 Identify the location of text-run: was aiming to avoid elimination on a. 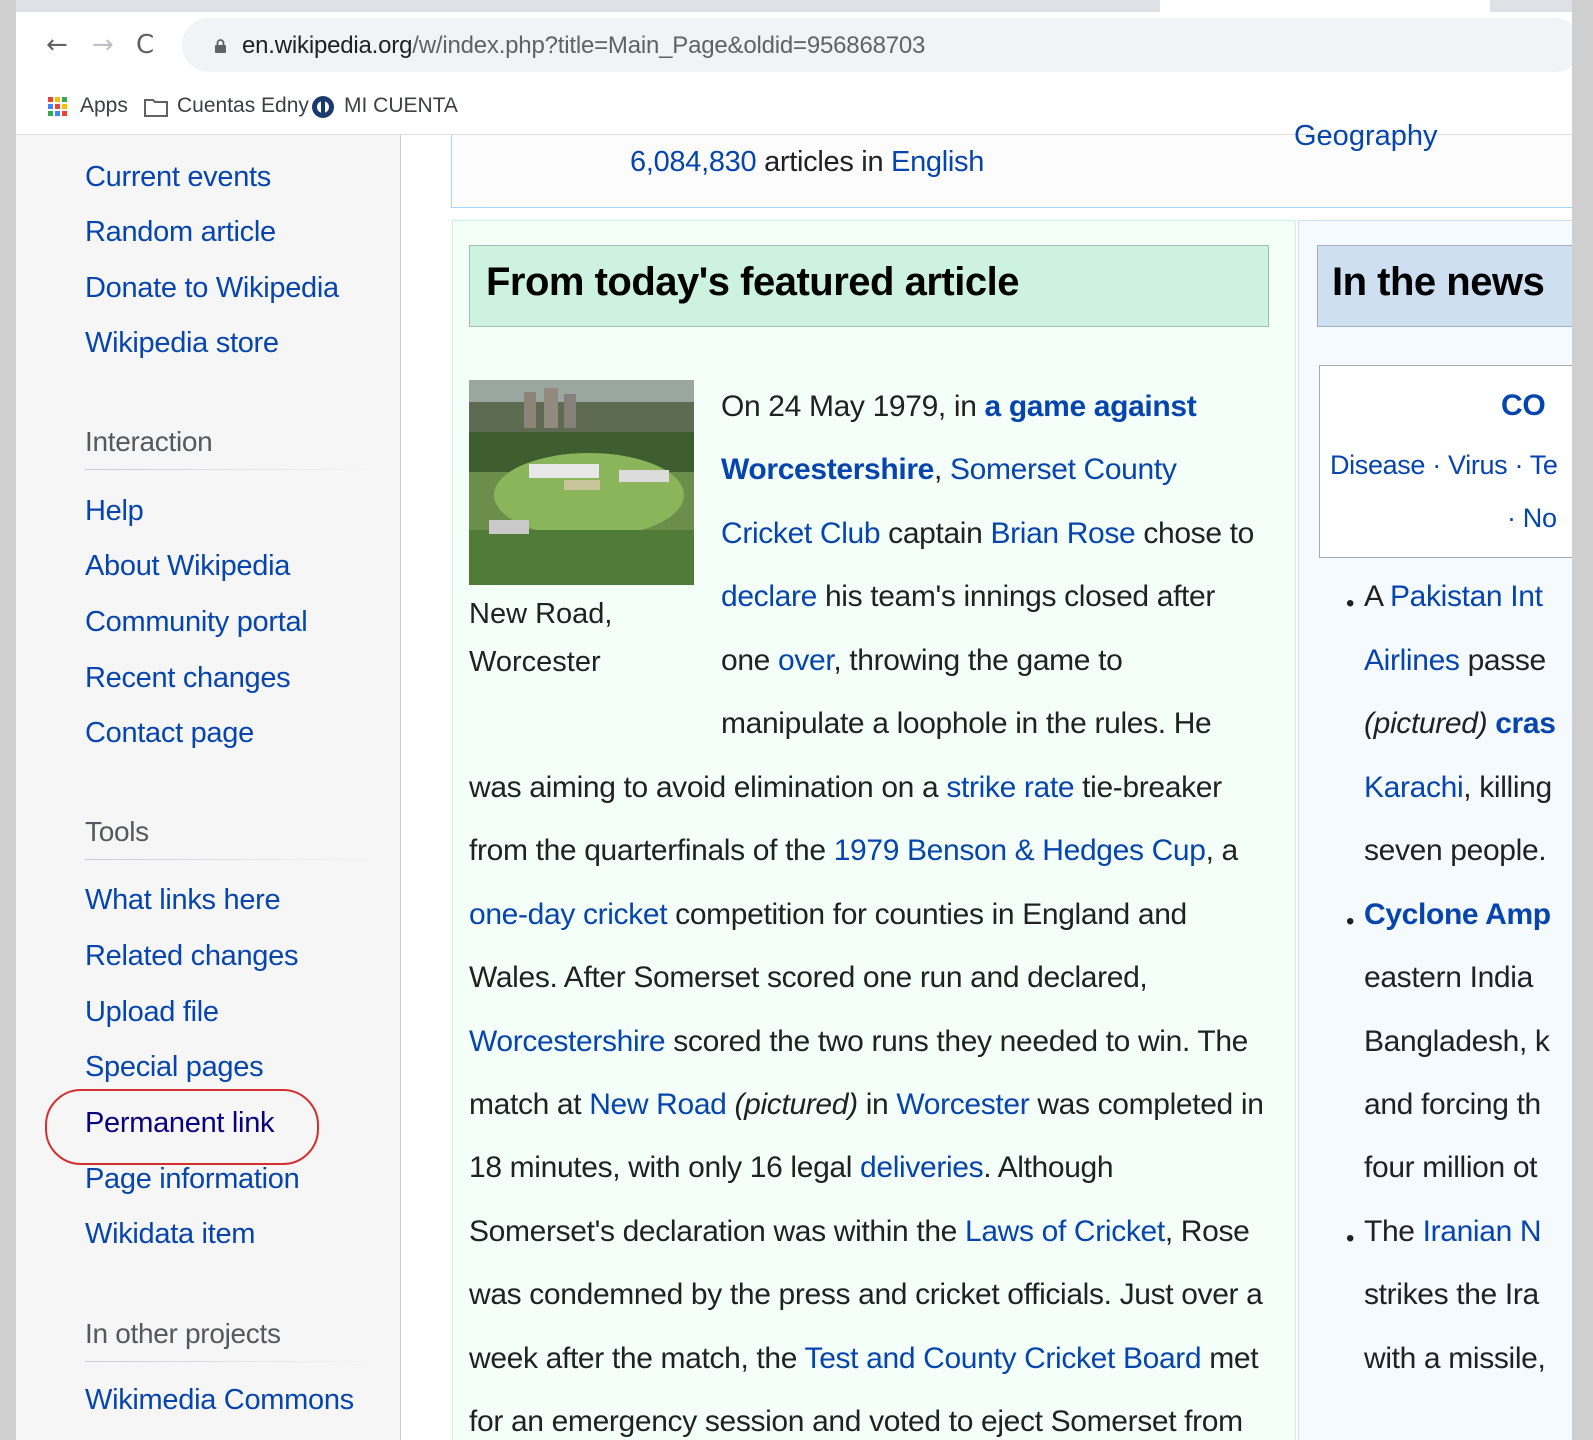
(708, 787).